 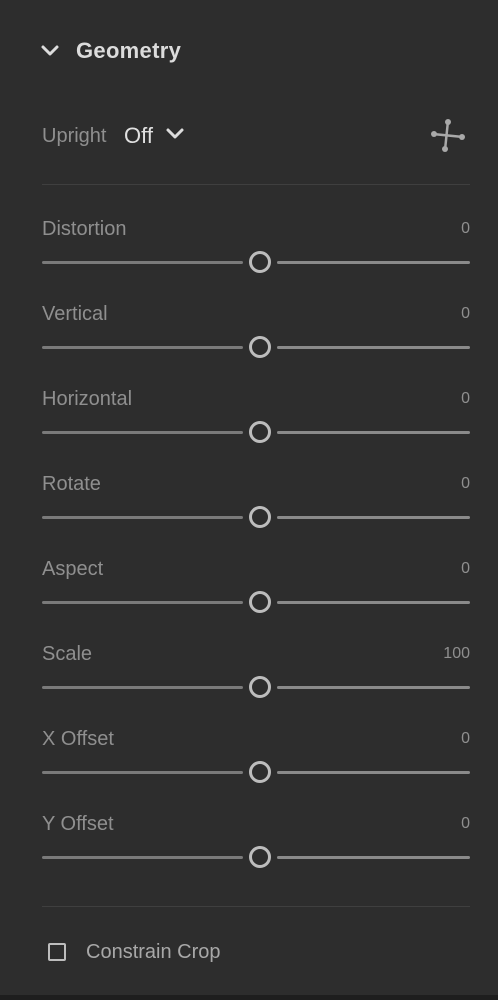 I want to click on slider-value: 100, so click(x=456, y=654).